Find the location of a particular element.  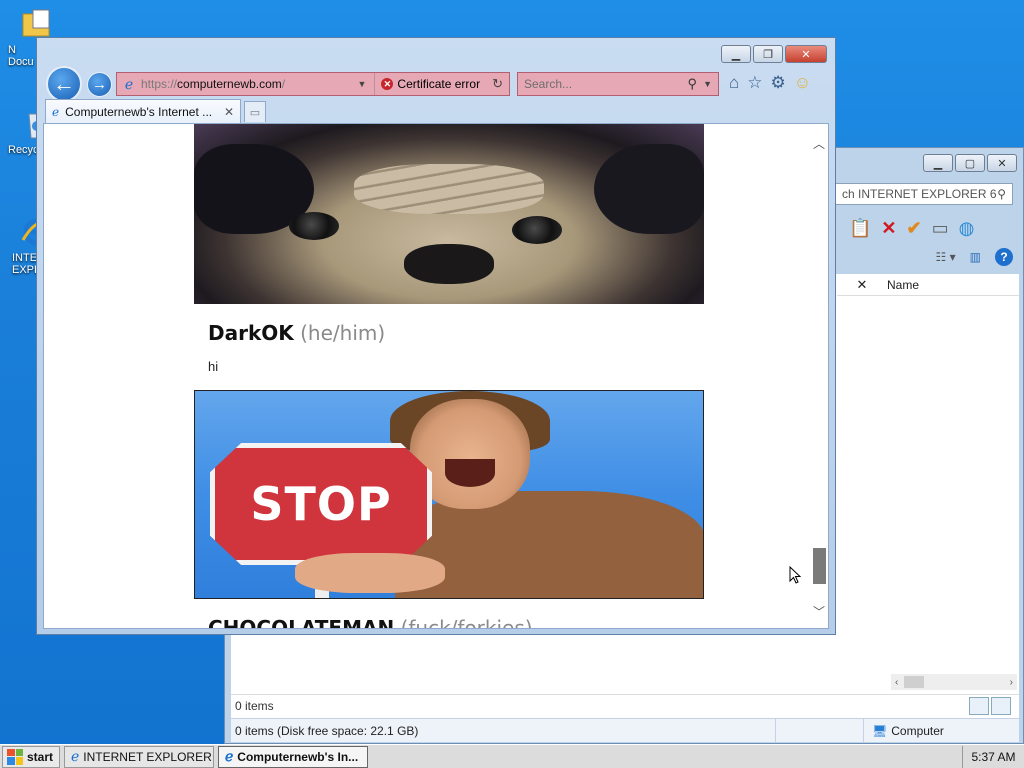

stop-sign-image: STOP is located at coordinates (449, 494).